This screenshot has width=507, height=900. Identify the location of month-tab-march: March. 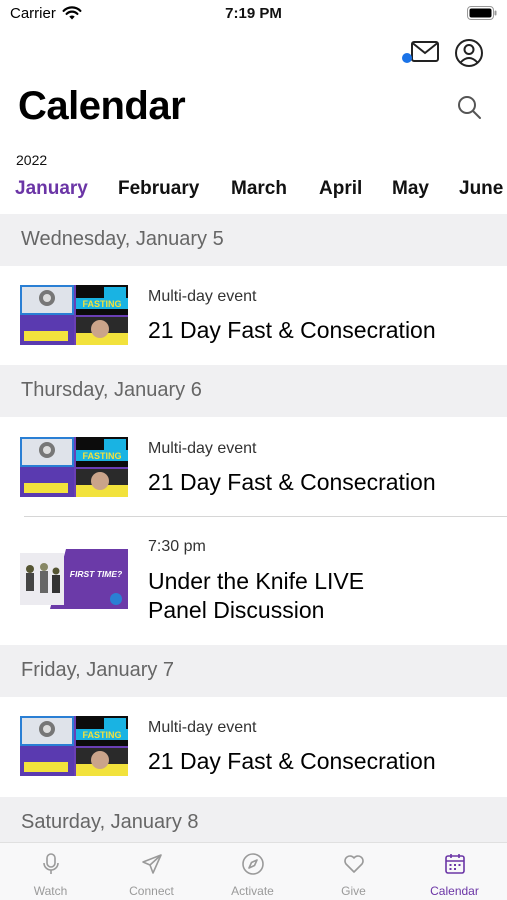
(259, 189).